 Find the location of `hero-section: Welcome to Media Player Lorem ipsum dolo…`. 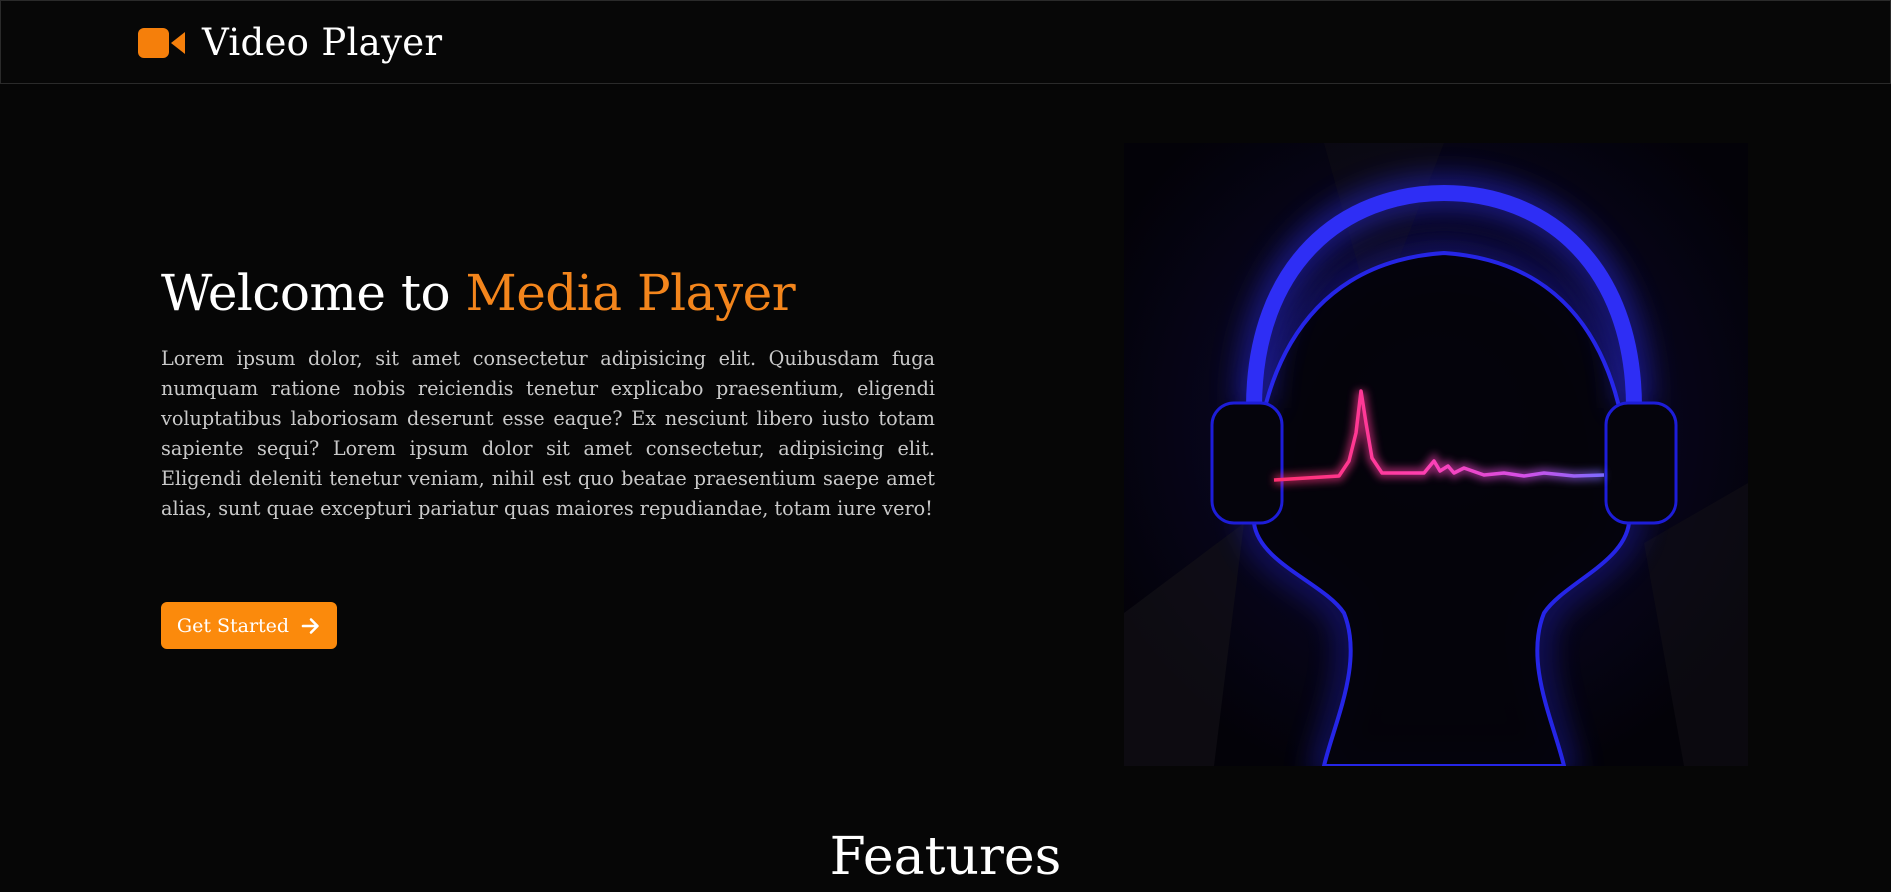

hero-section: Welcome to Media Player Lorem ipsum dolo… is located at coordinates (548, 393).